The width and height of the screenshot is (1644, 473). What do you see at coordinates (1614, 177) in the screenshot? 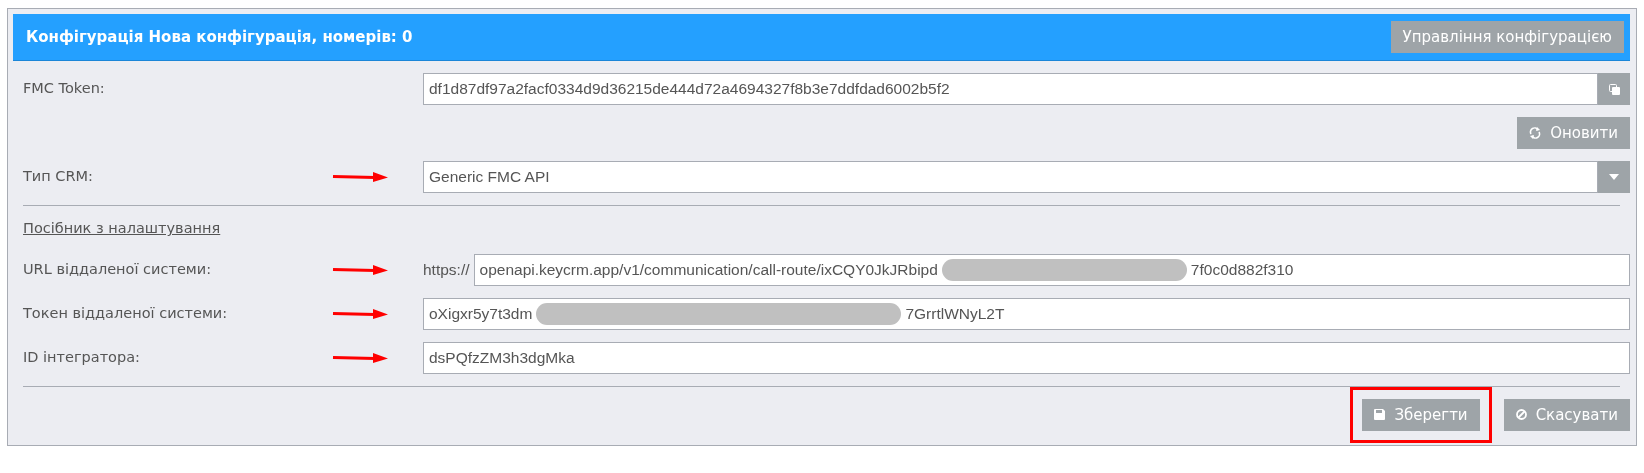
I see `caret-icon` at bounding box center [1614, 177].